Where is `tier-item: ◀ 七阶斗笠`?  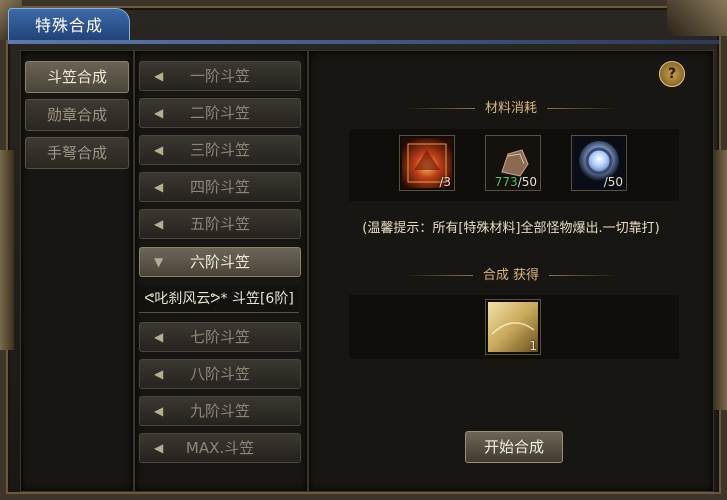
tier-item: ◀ 七阶斗笠 is located at coordinates (220, 337).